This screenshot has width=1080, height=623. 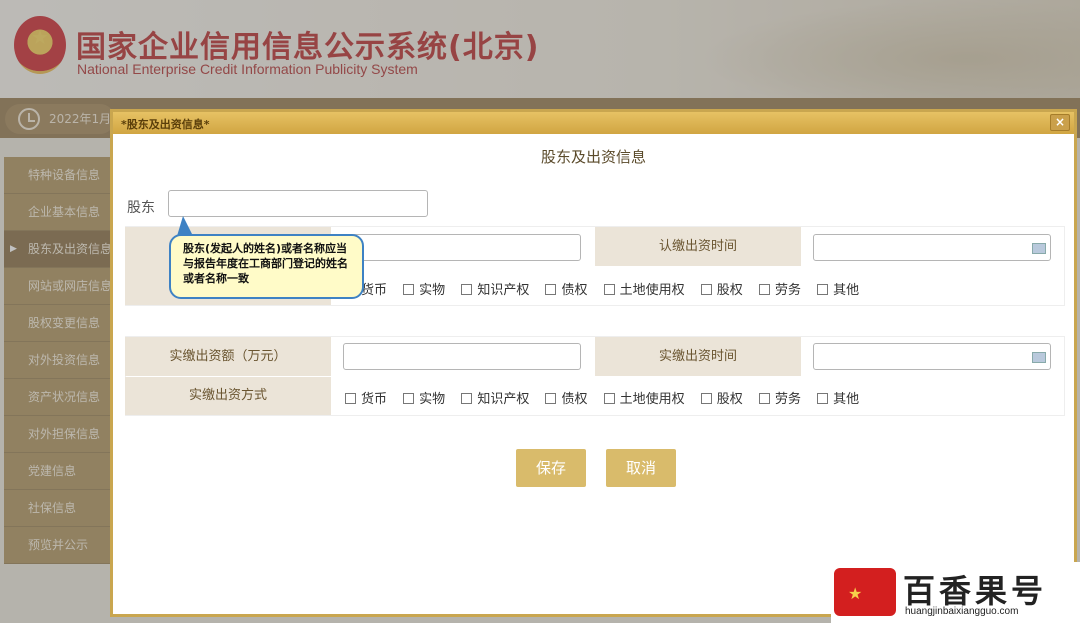 I want to click on paid-time-input, so click(x=932, y=356).